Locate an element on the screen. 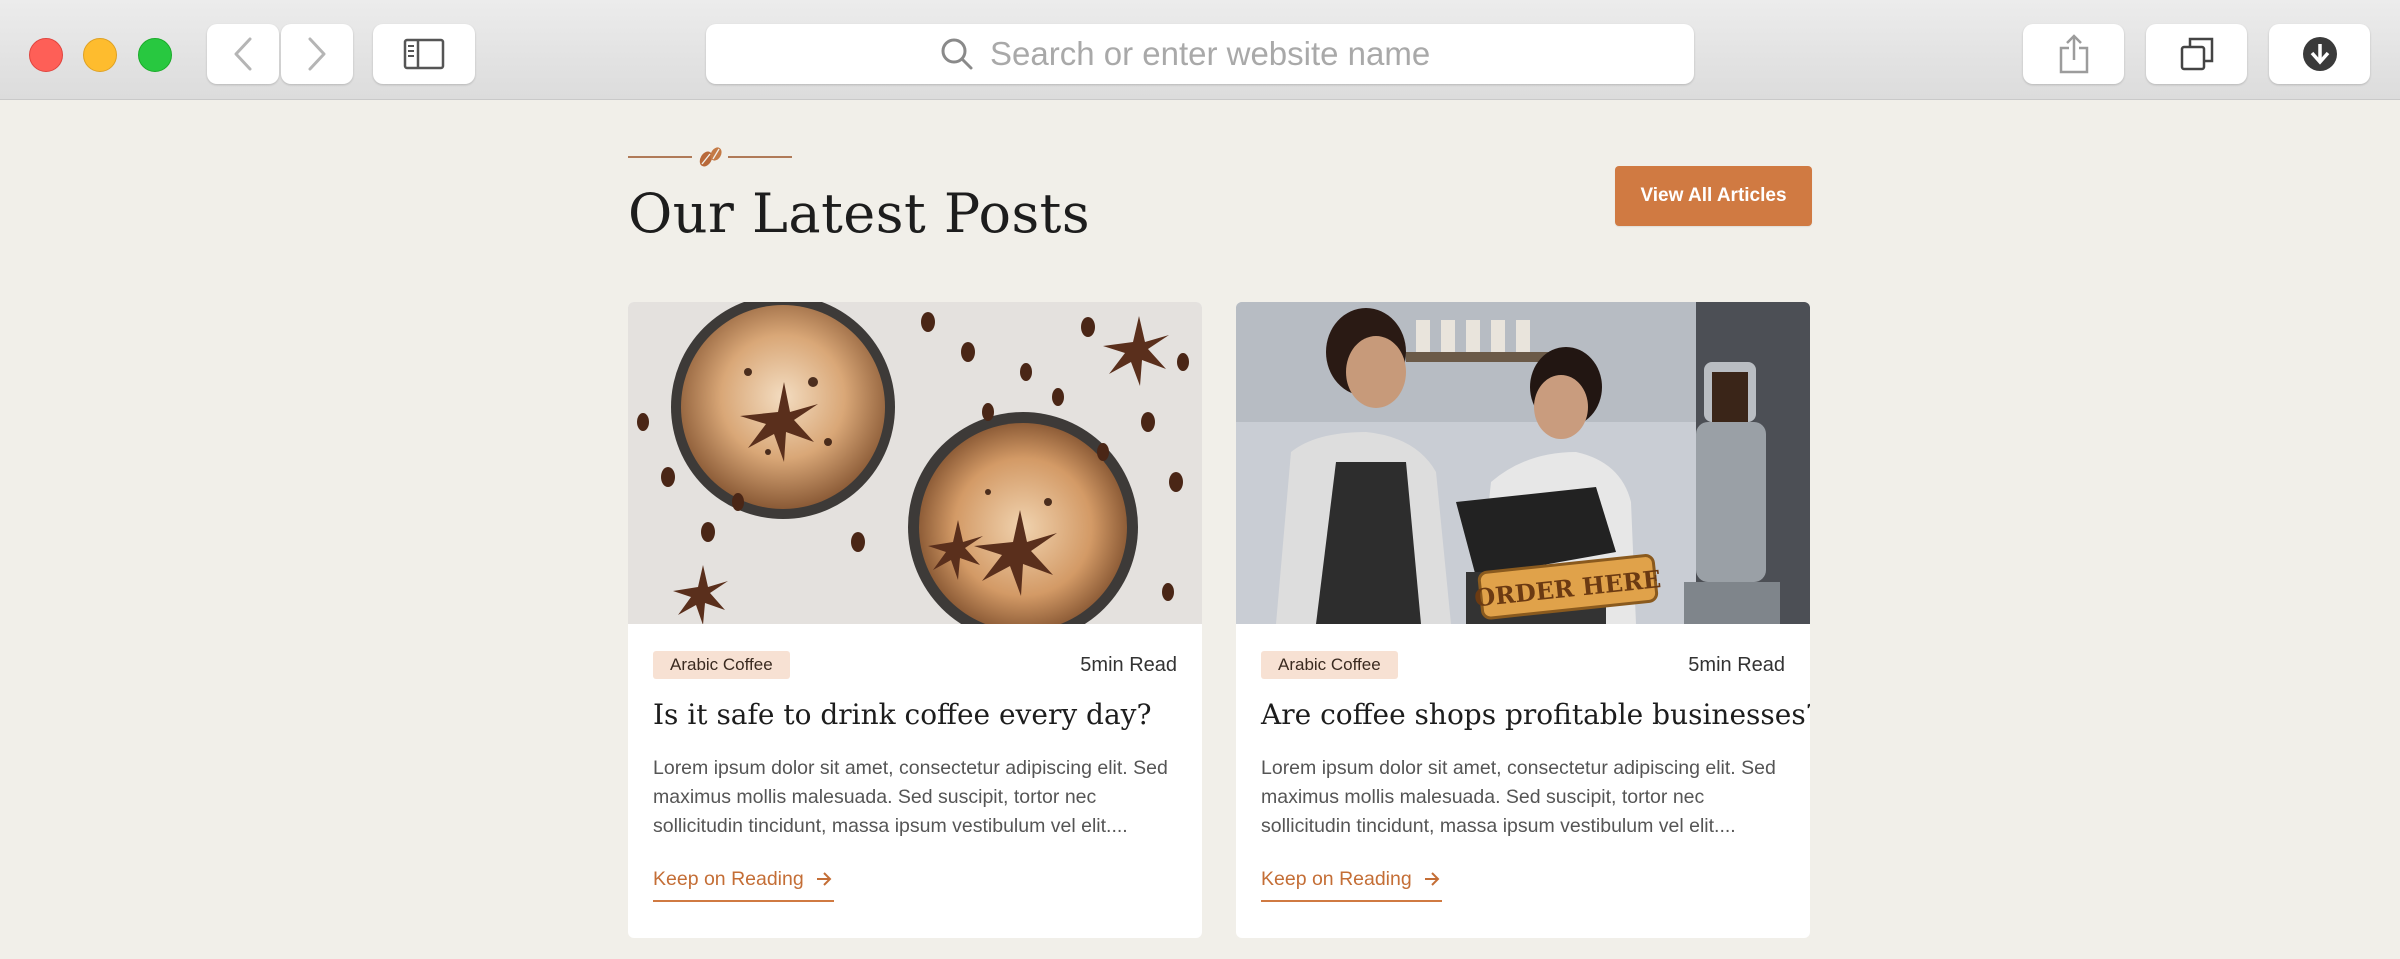 Image resolution: width=2400 pixels, height=959 pixels. address-input is located at coordinates (1225, 54).